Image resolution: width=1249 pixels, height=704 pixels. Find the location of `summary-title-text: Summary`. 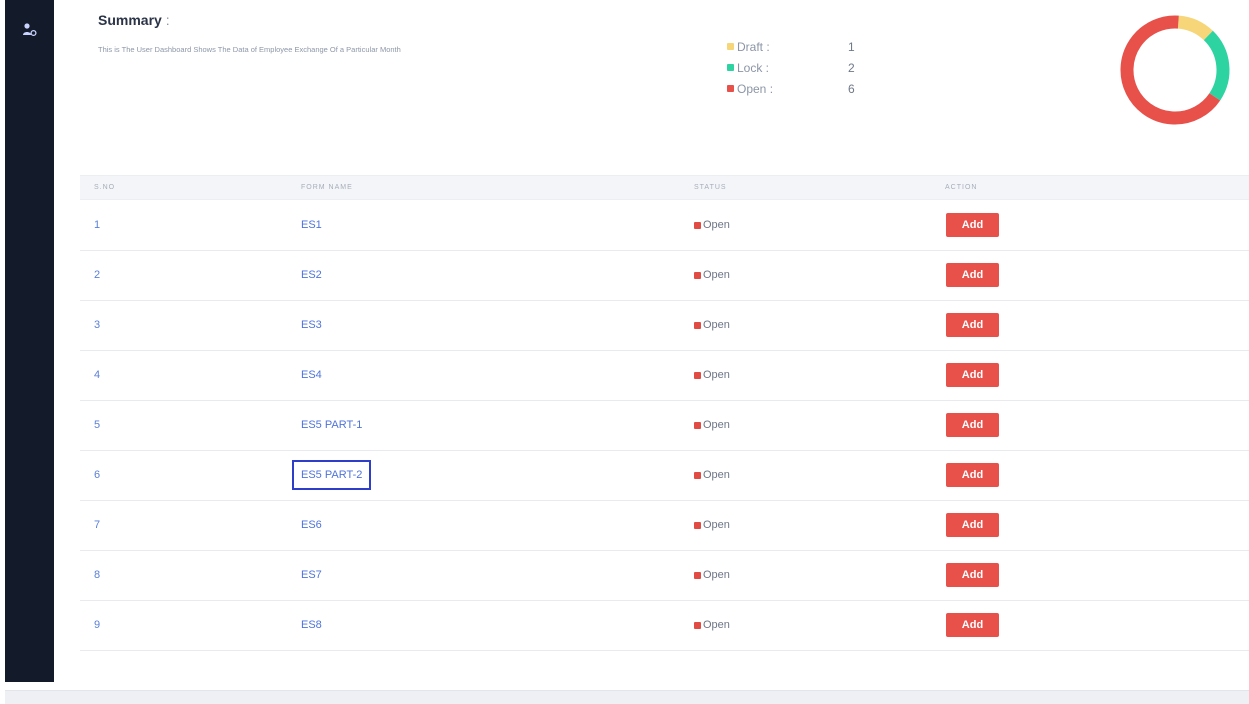

summary-title-text: Summary is located at coordinates (130, 20).